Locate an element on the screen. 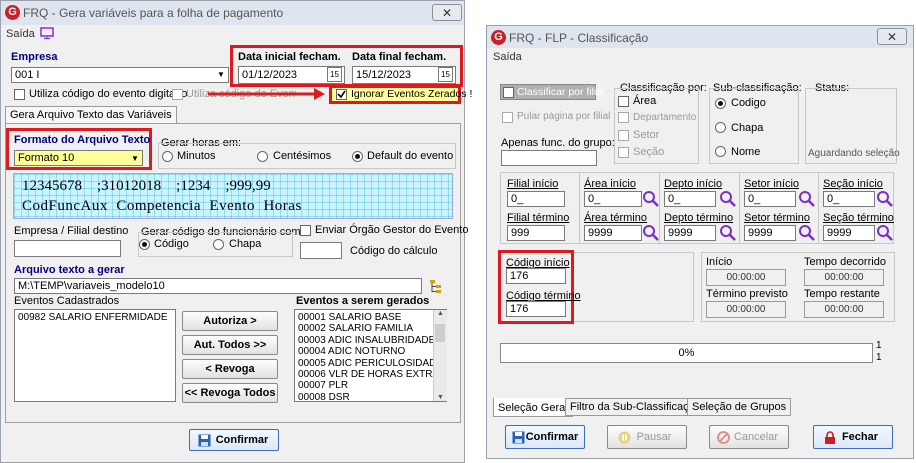  classificar-filial-checkbox is located at coordinates (508, 92).